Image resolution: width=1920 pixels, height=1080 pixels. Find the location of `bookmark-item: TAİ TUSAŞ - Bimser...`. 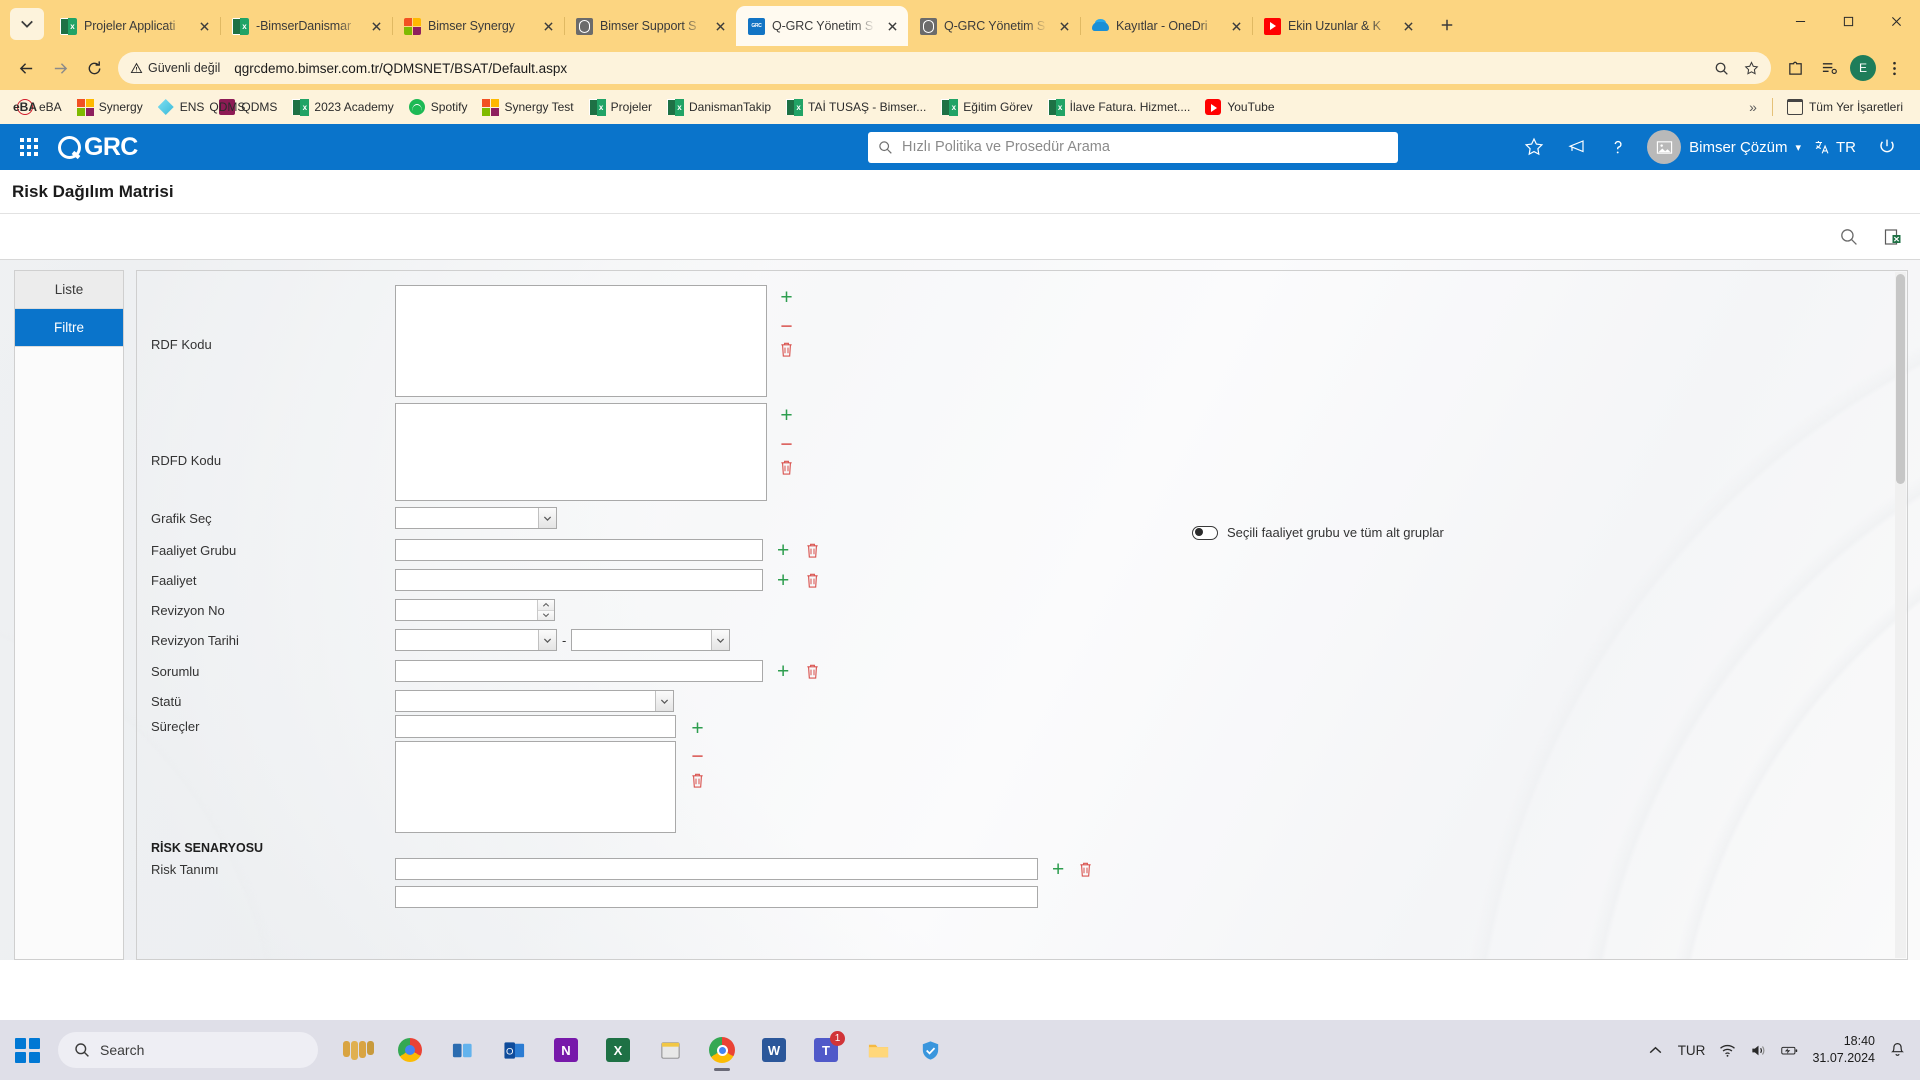

bookmark-item: TAİ TUSAŞ - Bimser... is located at coordinates (856, 107).